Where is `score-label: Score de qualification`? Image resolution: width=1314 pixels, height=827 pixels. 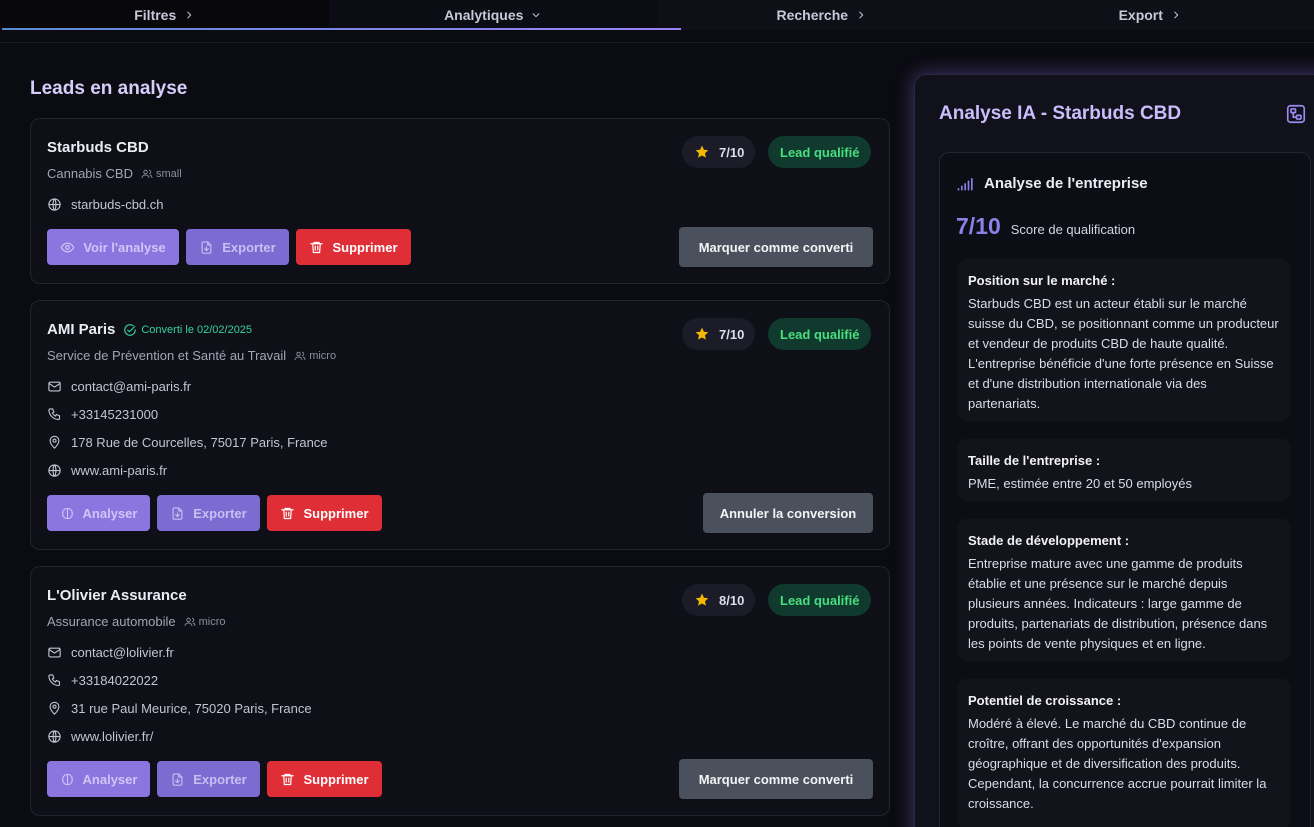
score-label: Score de qualification is located at coordinates (1073, 229).